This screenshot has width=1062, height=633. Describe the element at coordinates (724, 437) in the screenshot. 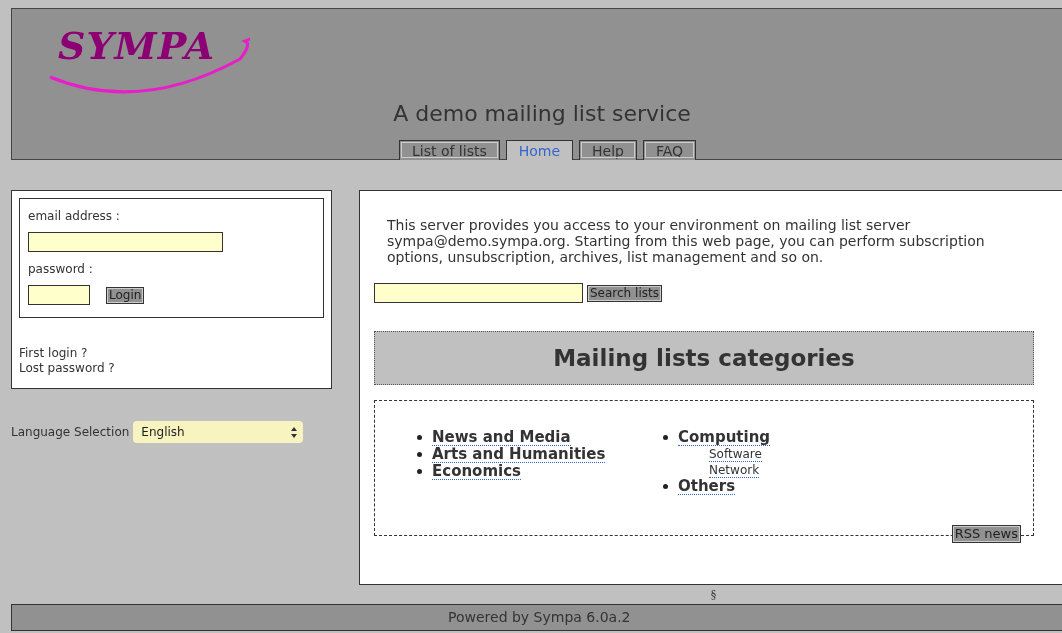

I see `category-link: Computing` at that location.